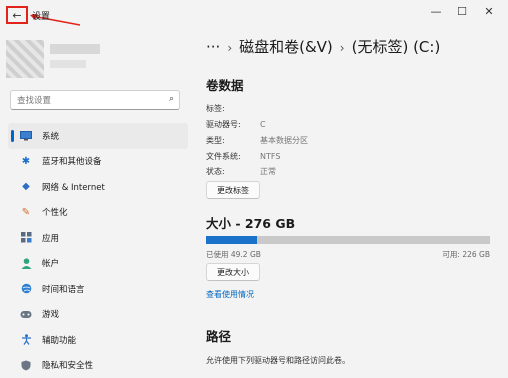 This screenshot has height=378, width=508. I want to click on gamepad-icon, so click(26, 314).